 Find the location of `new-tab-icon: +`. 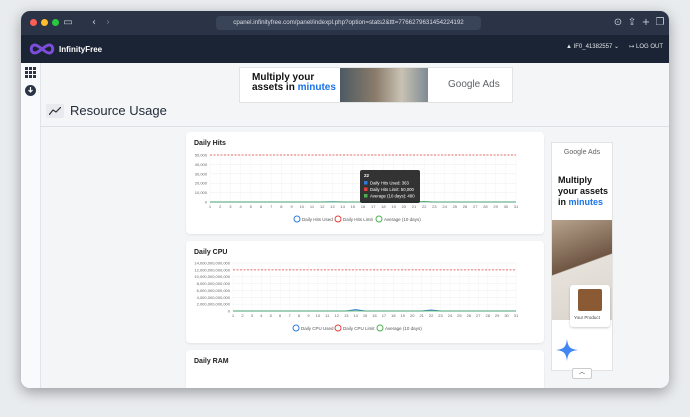

new-tab-icon: + is located at coordinates (646, 23).